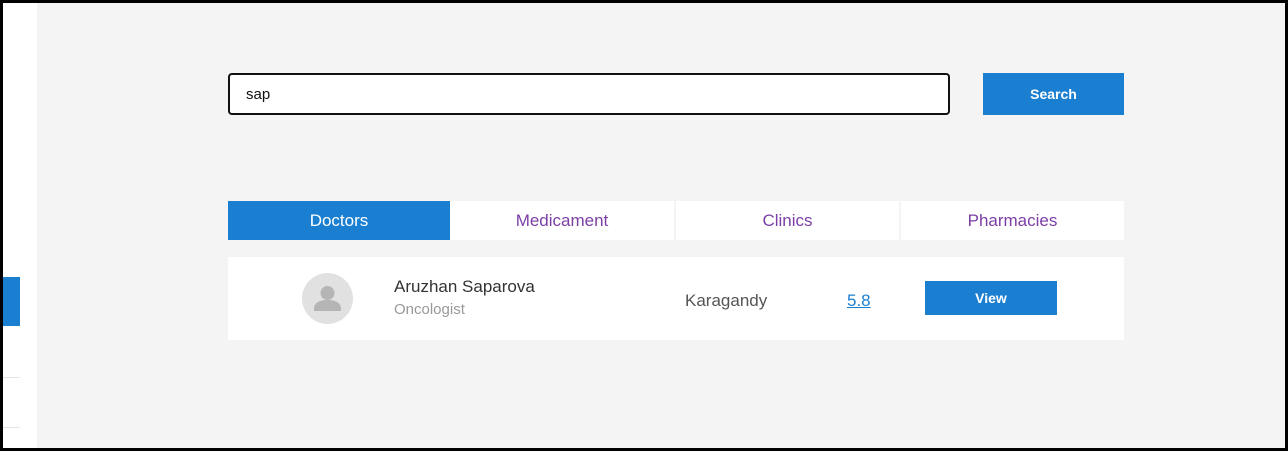 The width and height of the screenshot is (1288, 451). I want to click on tab-pharmacies: Pharmacies, so click(1012, 220).